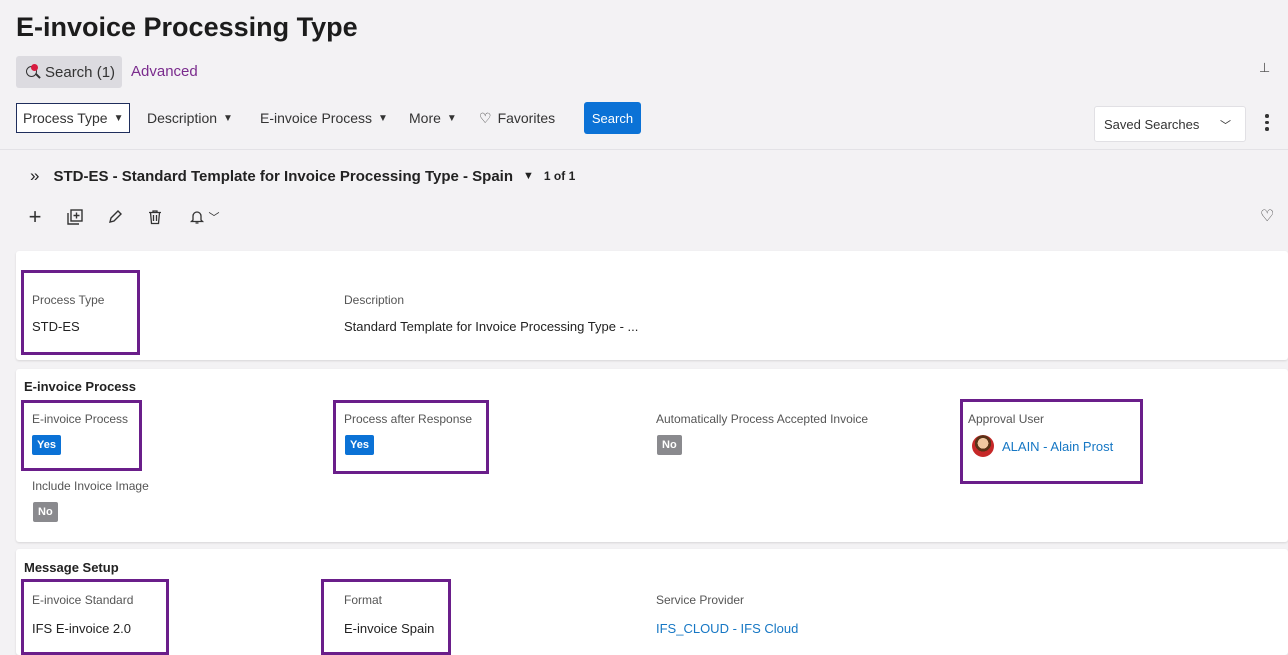  Describe the element at coordinates (1170, 124) in the screenshot. I see `saved-searches-select: Saved Searches ﹀` at that location.